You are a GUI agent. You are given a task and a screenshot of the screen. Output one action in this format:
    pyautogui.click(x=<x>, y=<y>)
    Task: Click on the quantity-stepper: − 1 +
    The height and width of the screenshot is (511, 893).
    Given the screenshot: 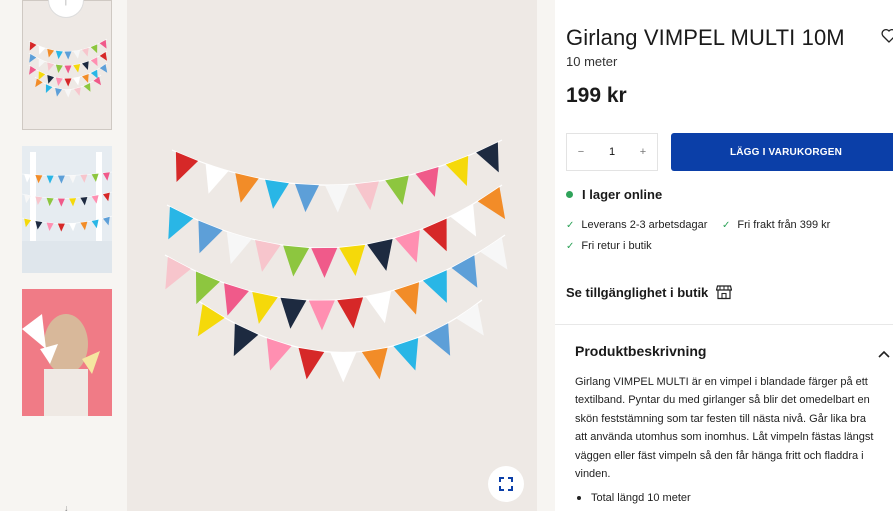 What is the action you would take?
    pyautogui.click(x=612, y=152)
    